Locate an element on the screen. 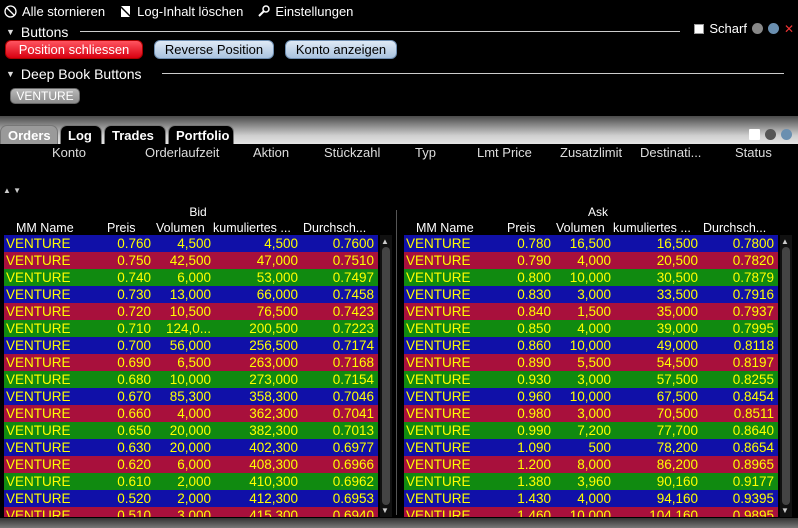  book-row: VENTURE 0.750 42,500 47,000 0.7510 is located at coordinates (191, 260).